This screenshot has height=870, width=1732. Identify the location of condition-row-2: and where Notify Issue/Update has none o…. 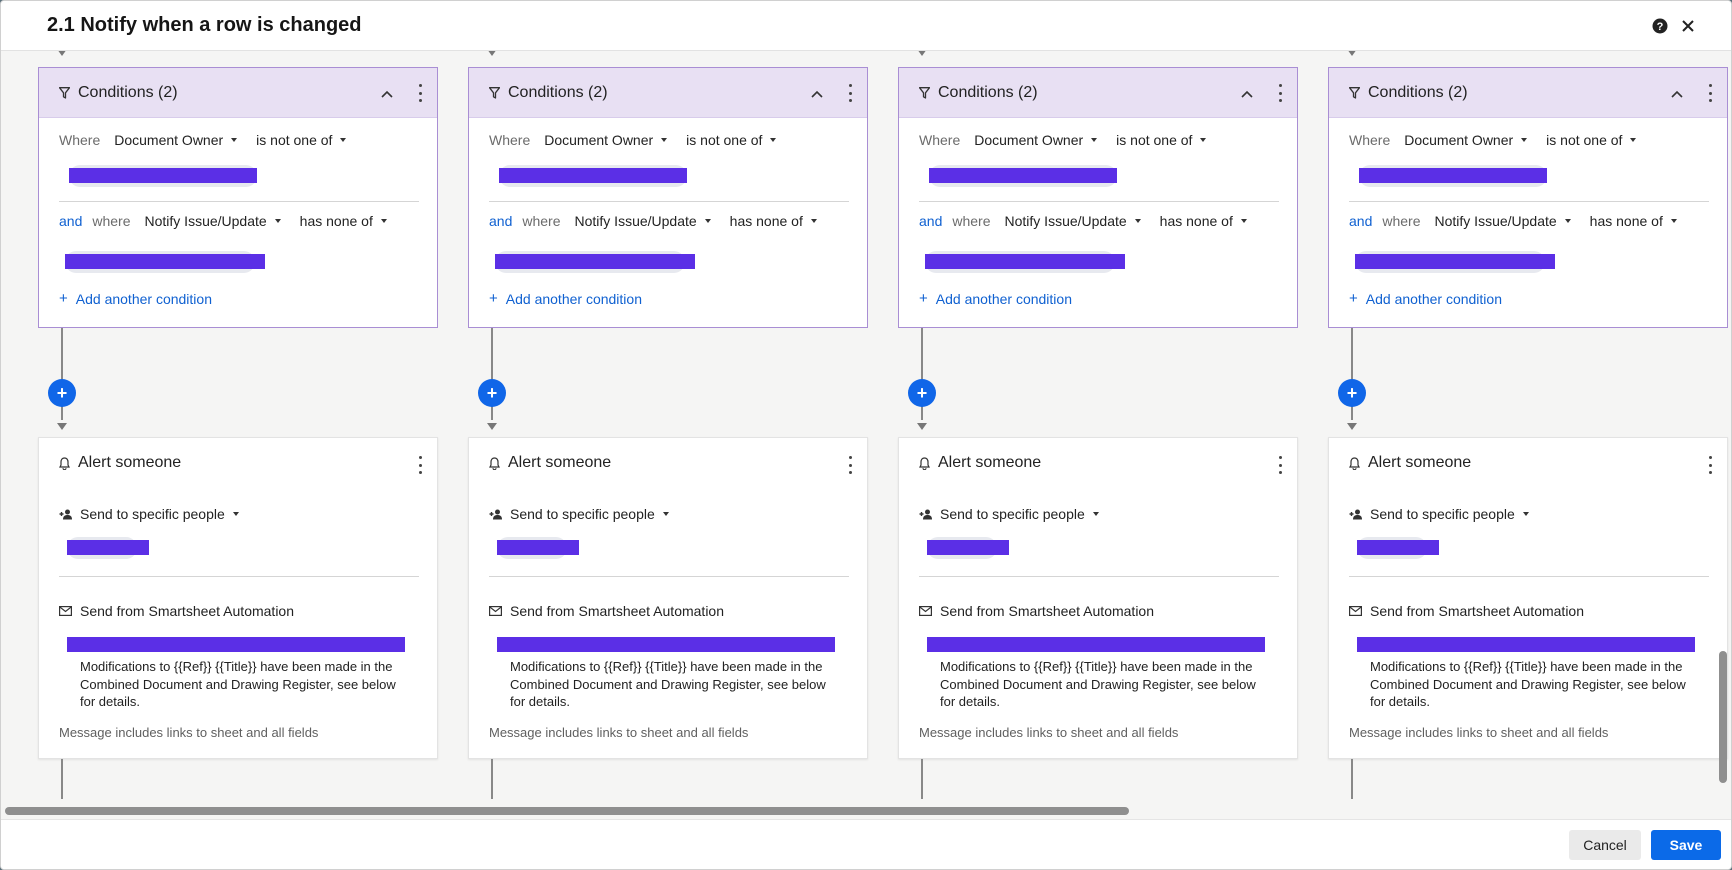
(653, 221).